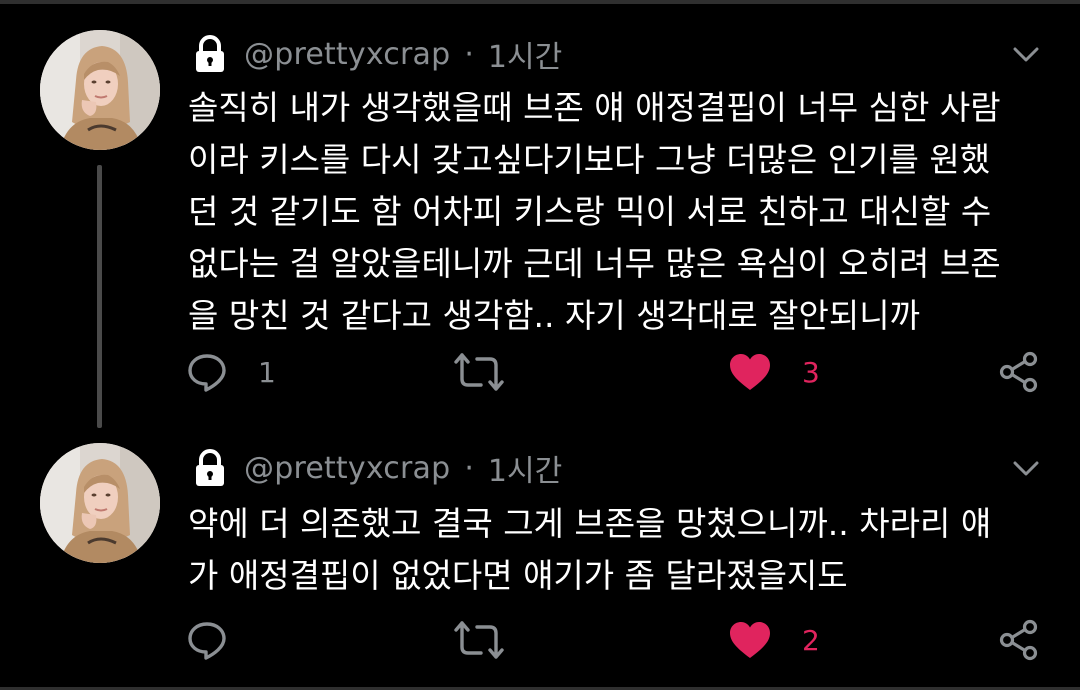 The height and width of the screenshot is (690, 1080). What do you see at coordinates (594, 263) in the screenshot?
I see `tweet-text-line: 없다는 걸 알았을테니까 근데 너무 많은 욕심이 오히려 브존` at bounding box center [594, 263].